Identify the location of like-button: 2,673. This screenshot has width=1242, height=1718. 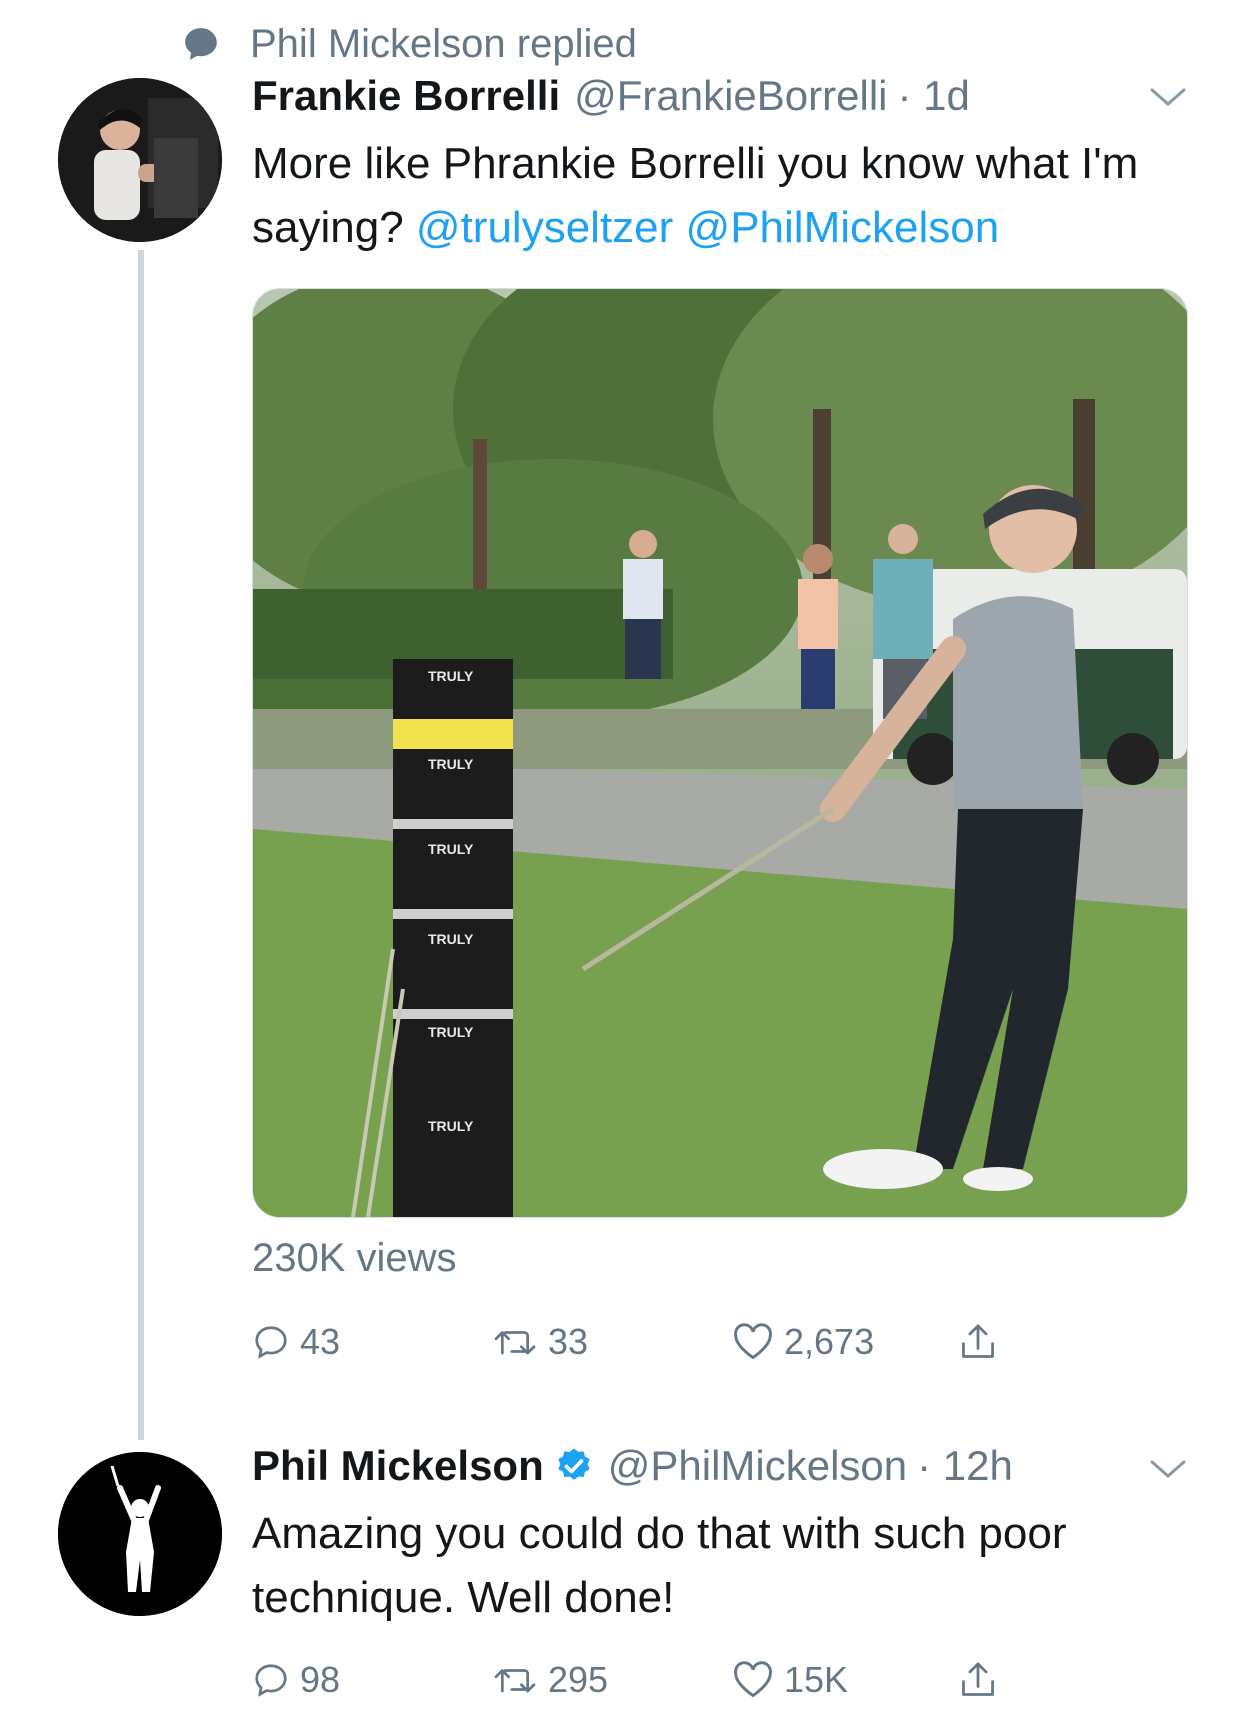
(803, 1342).